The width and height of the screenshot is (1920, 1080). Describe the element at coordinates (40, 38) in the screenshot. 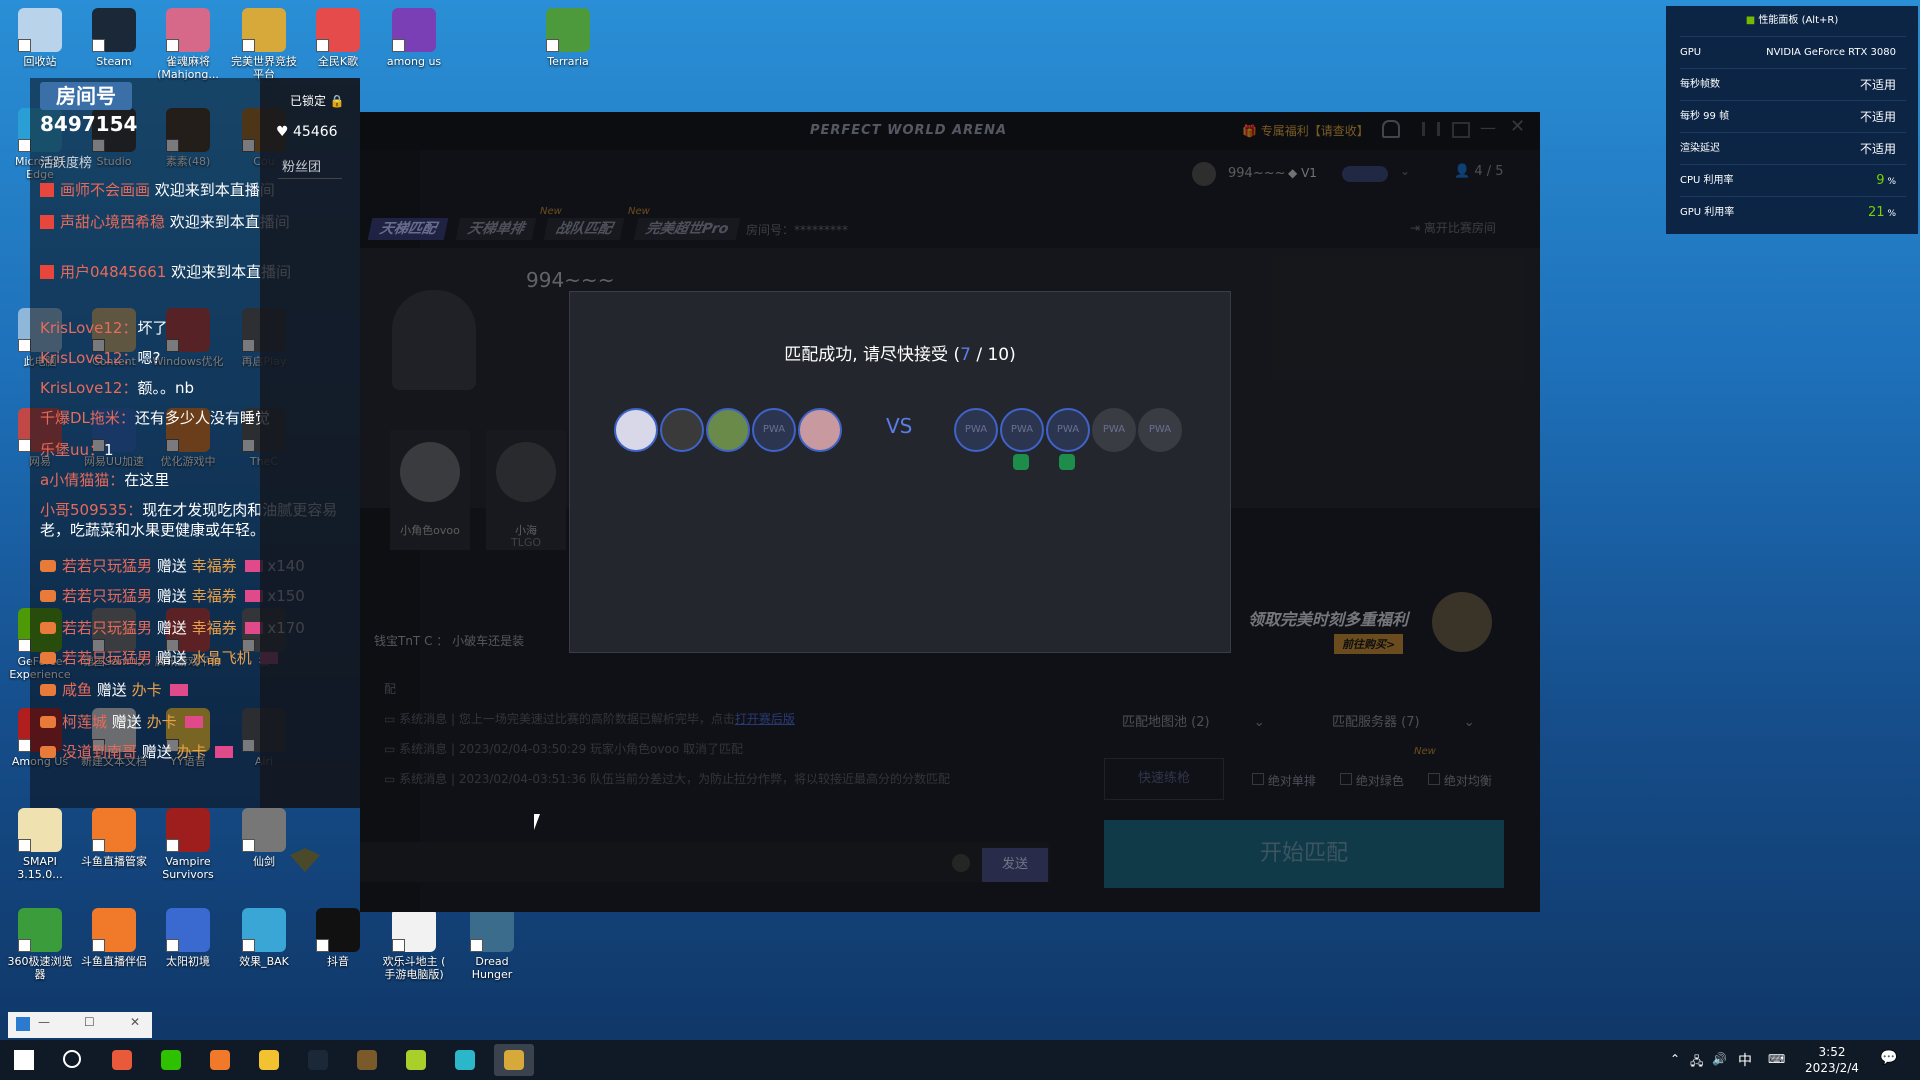

I see `desktop-icon: 回收站` at that location.